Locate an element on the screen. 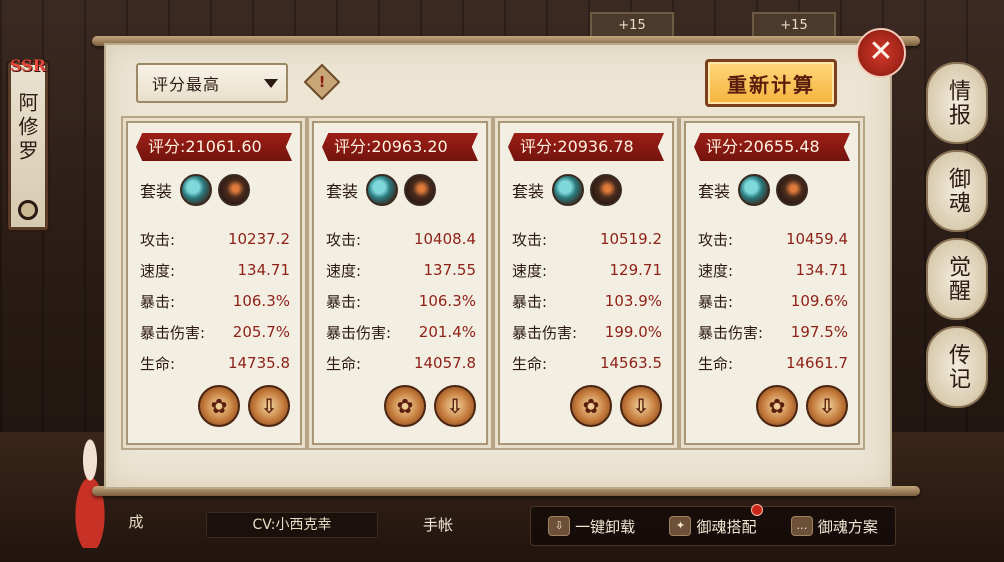  stat-speed: 速度: 129.71 is located at coordinates (587, 270).